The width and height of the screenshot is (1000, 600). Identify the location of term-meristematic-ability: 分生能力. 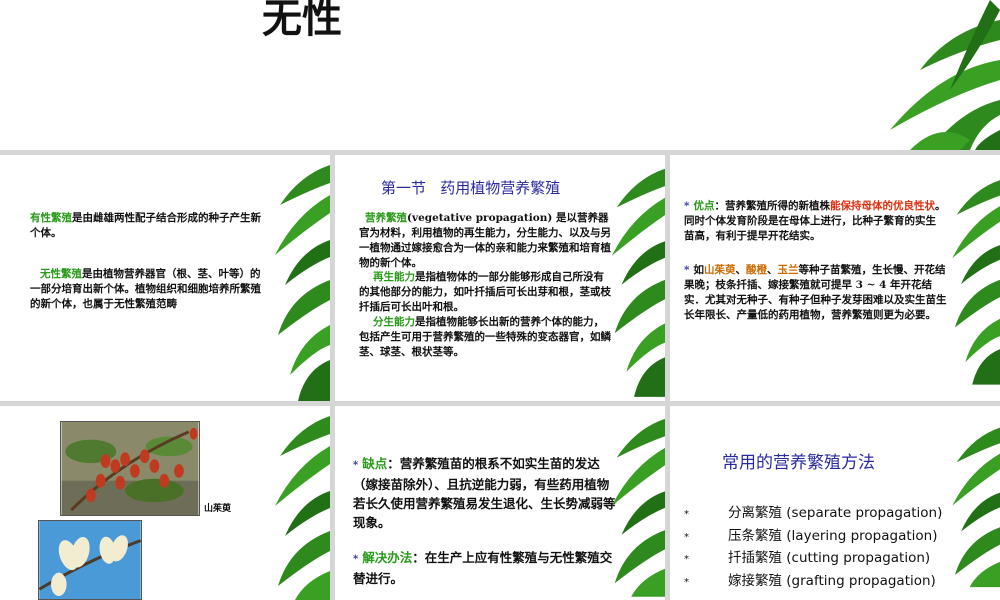
(394, 322).